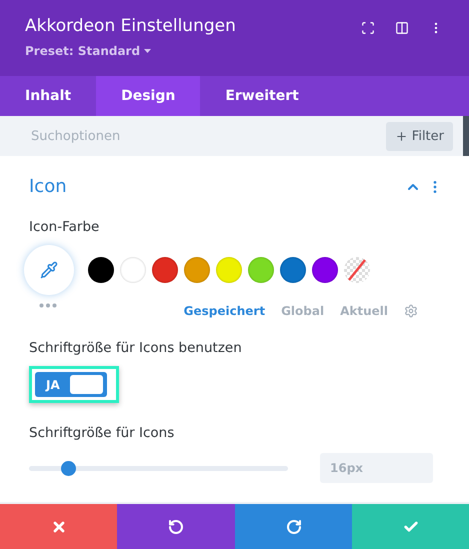  Describe the element at coordinates (64, 227) in the screenshot. I see `field-label: Icon-Farbe` at that location.